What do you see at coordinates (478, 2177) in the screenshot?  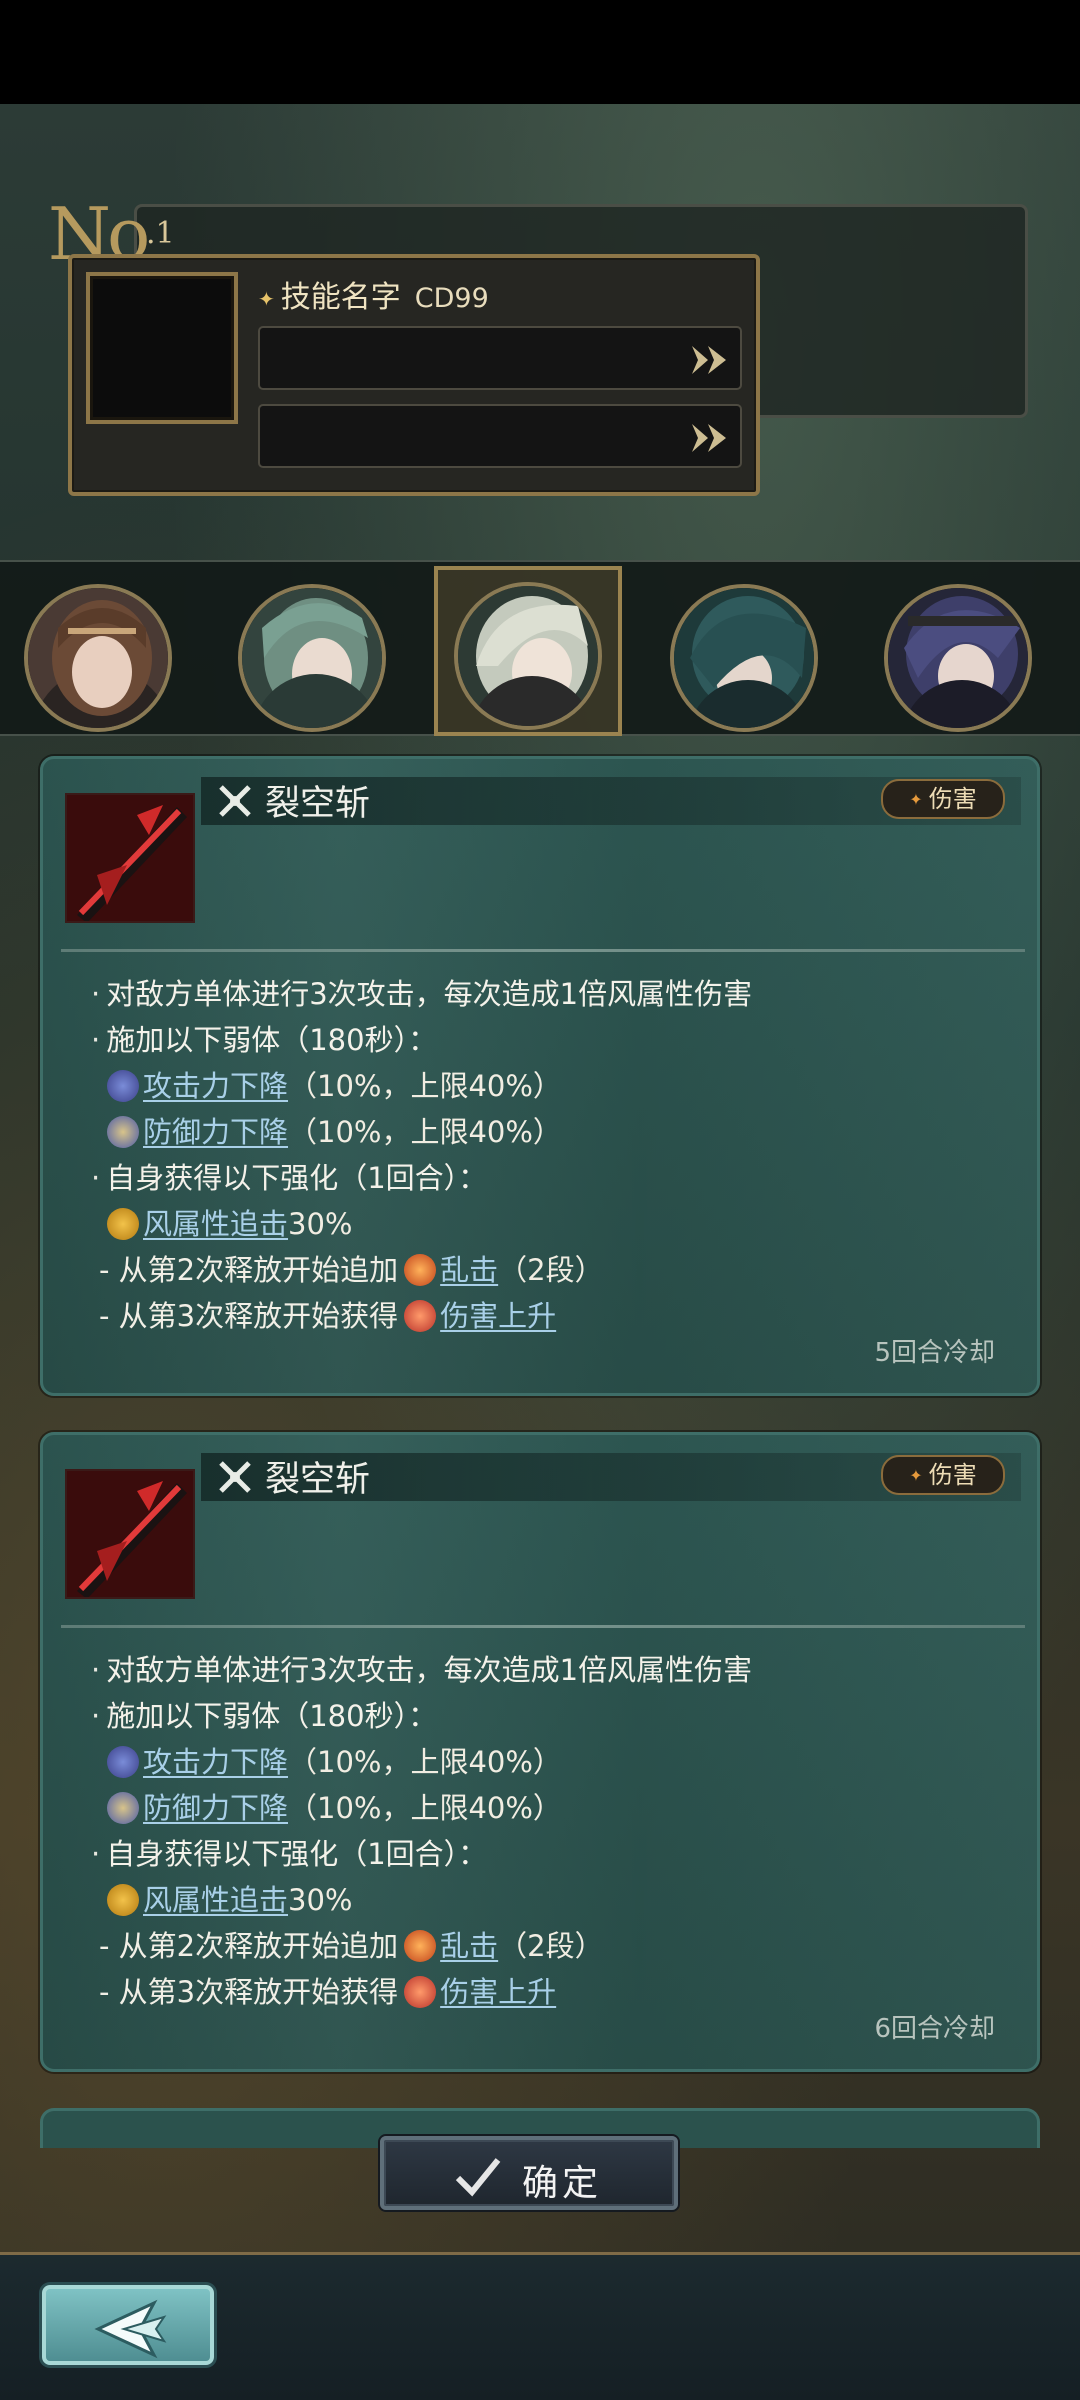 I see `checkmark-icon` at bounding box center [478, 2177].